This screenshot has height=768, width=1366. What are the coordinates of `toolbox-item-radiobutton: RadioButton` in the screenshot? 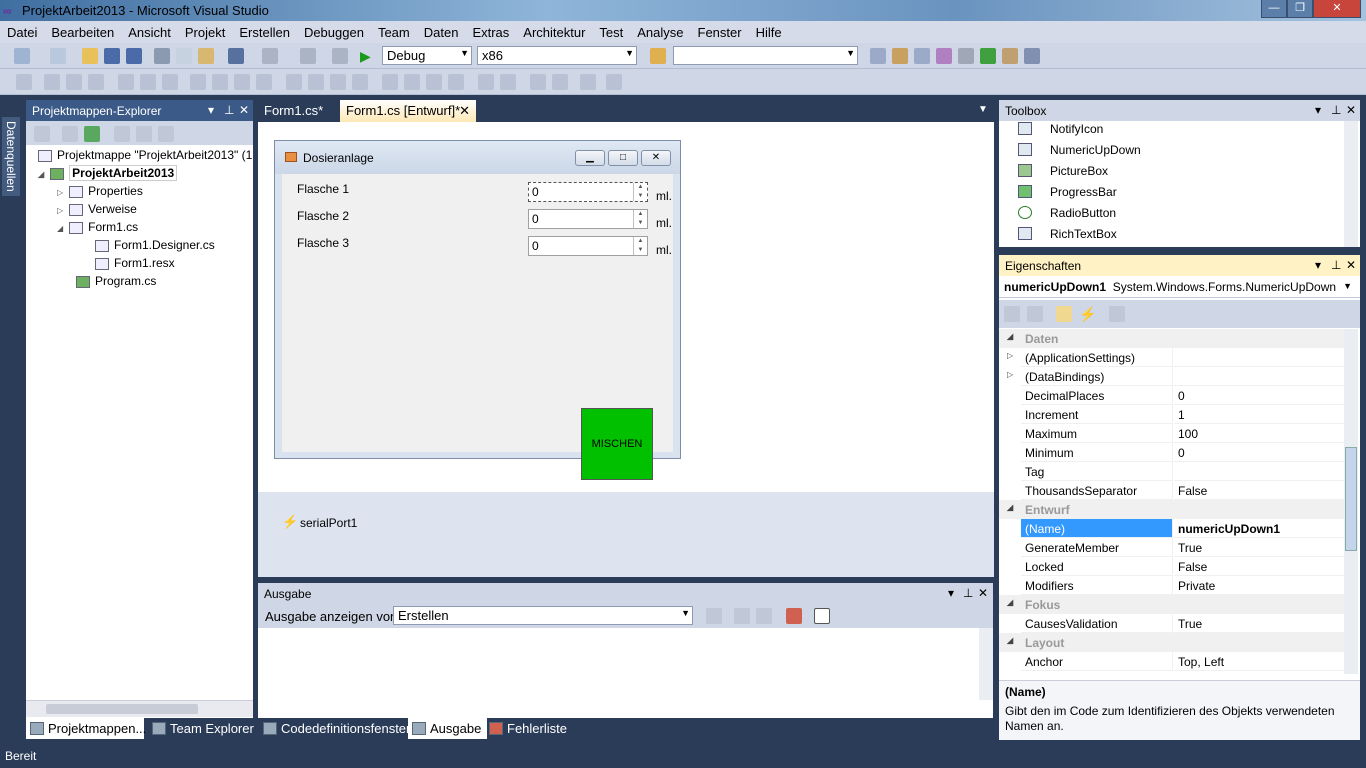 It's located at (1169, 212).